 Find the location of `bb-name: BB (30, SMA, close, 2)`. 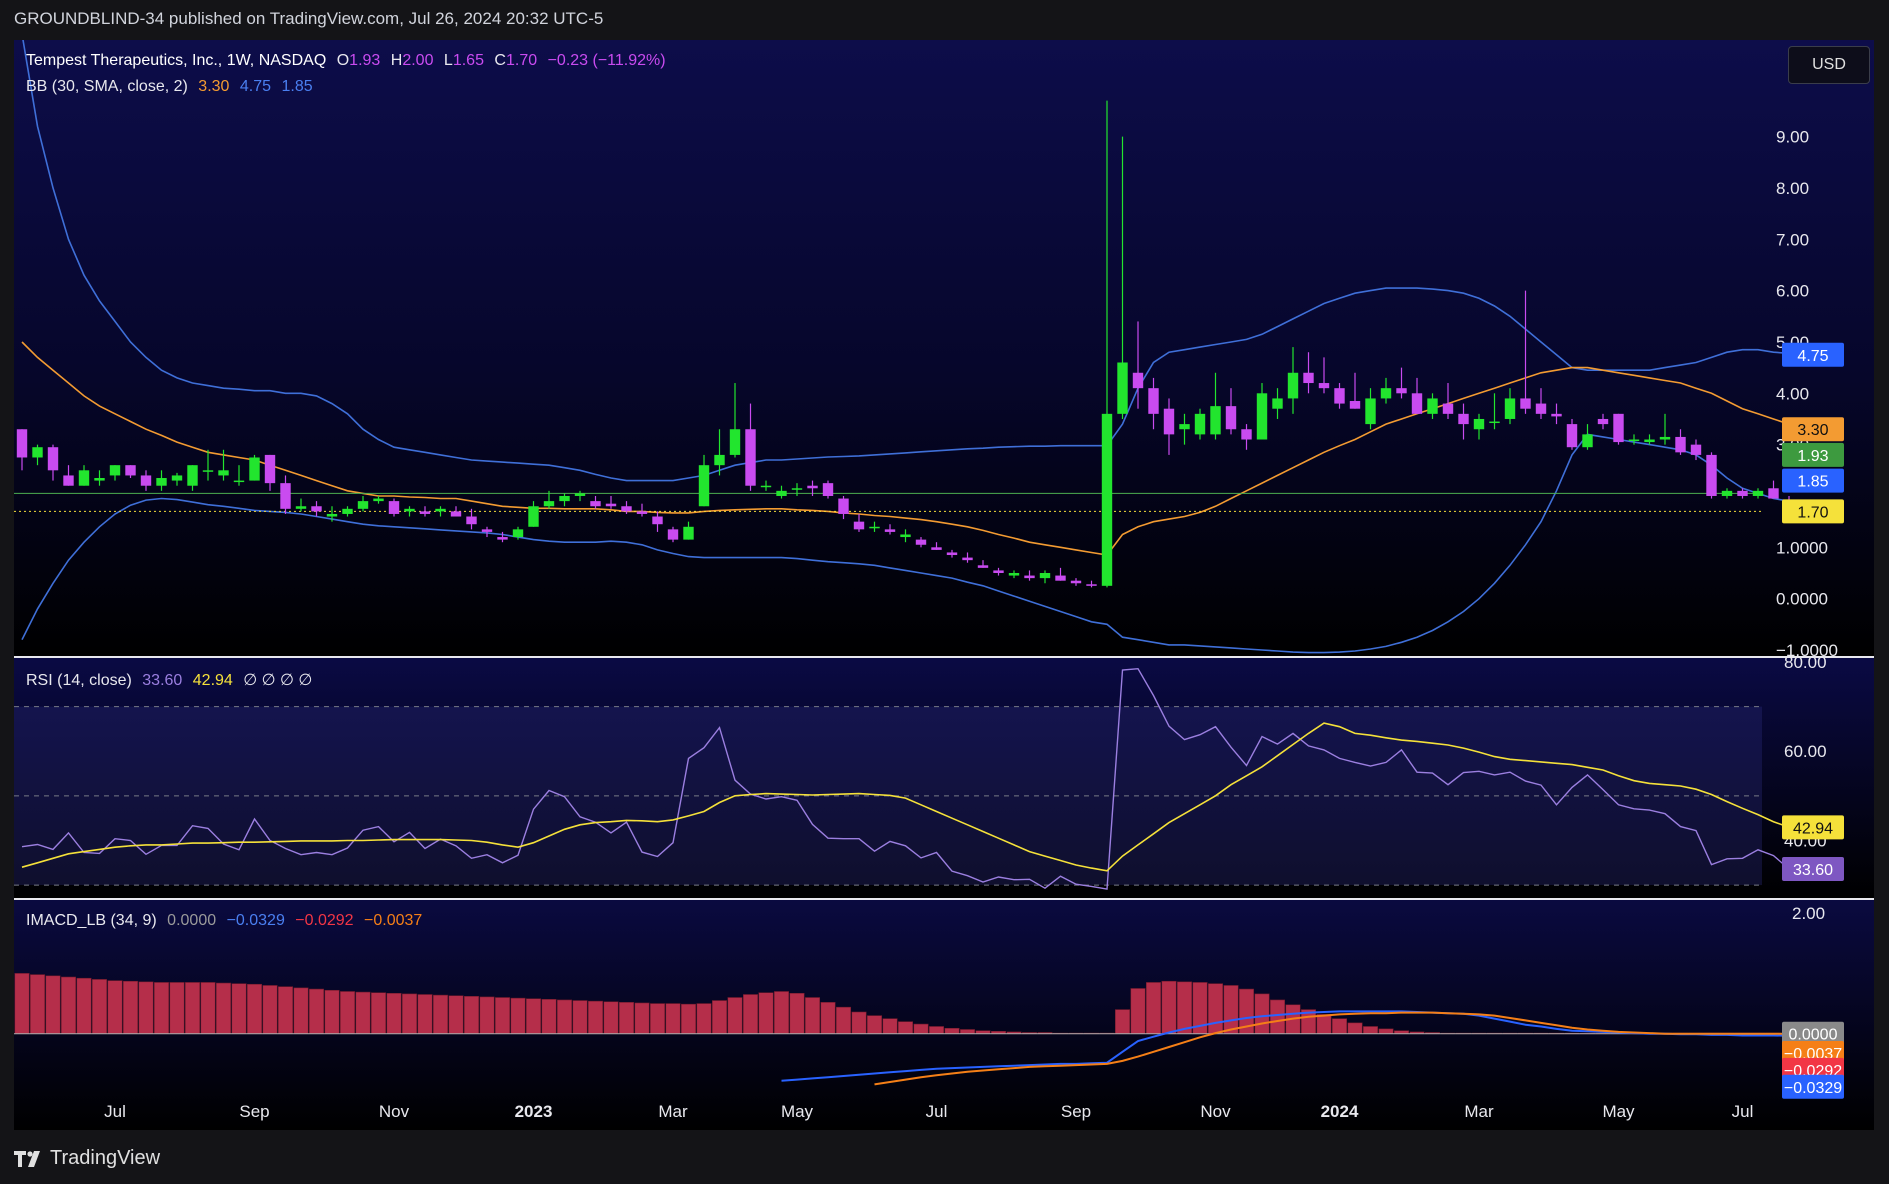

bb-name: BB (30, SMA, close, 2) is located at coordinates (107, 86).